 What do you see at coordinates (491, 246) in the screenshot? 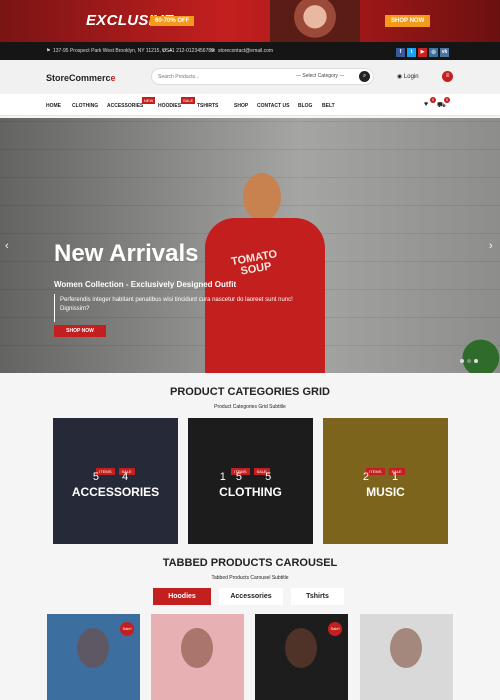
I see `slider-next-icon: ›` at bounding box center [491, 246].